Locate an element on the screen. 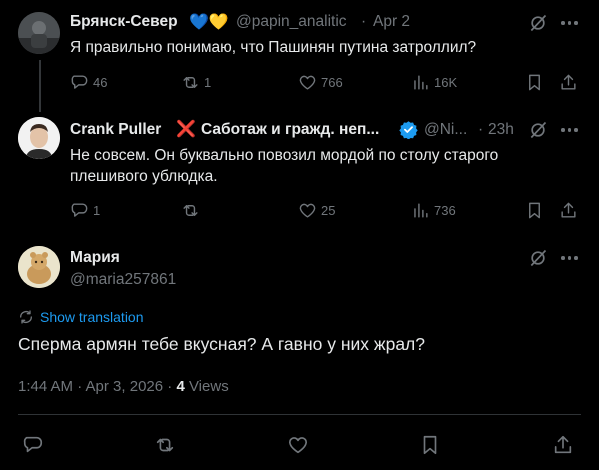 This screenshot has height=470, width=599. reply-button is located at coordinates (34, 446).